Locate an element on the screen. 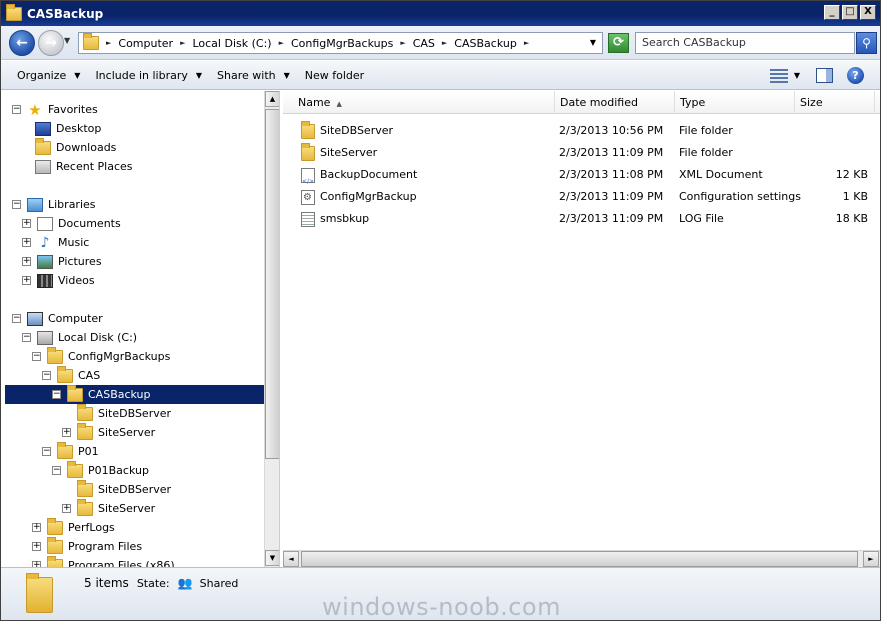 The width and height of the screenshot is (881, 621). breadcrumb-computer: Computer is located at coordinates (145, 43).